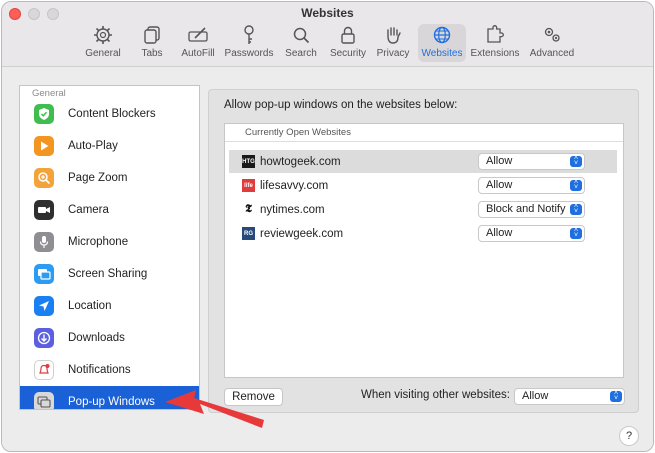  I want to click on tab-security: Security, so click(348, 43).